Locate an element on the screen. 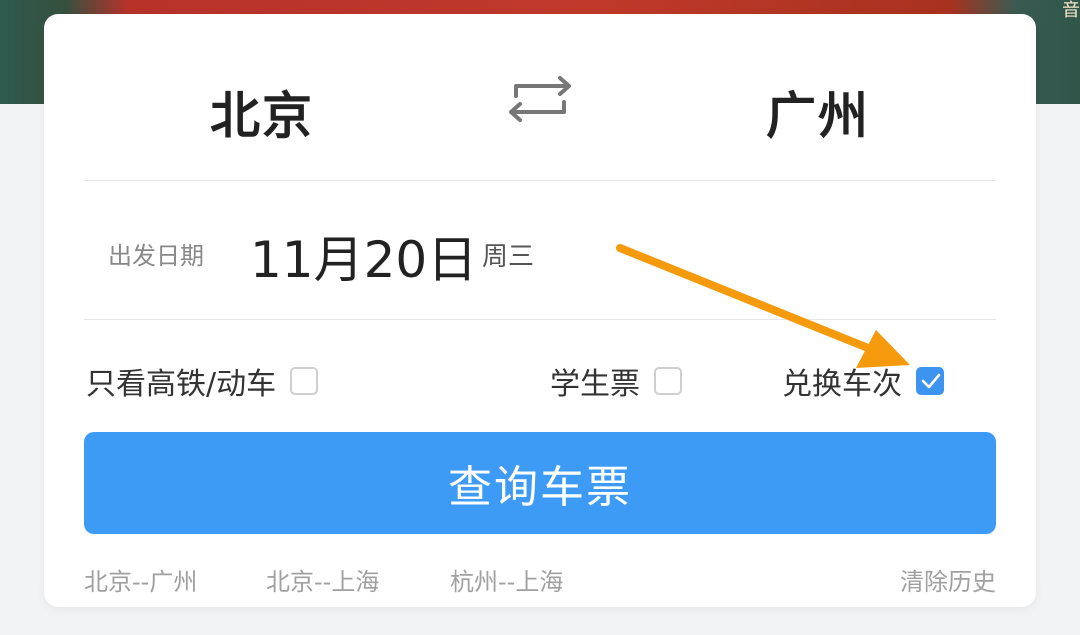  option-redeem-train: 兑换车次 is located at coordinates (863, 381).